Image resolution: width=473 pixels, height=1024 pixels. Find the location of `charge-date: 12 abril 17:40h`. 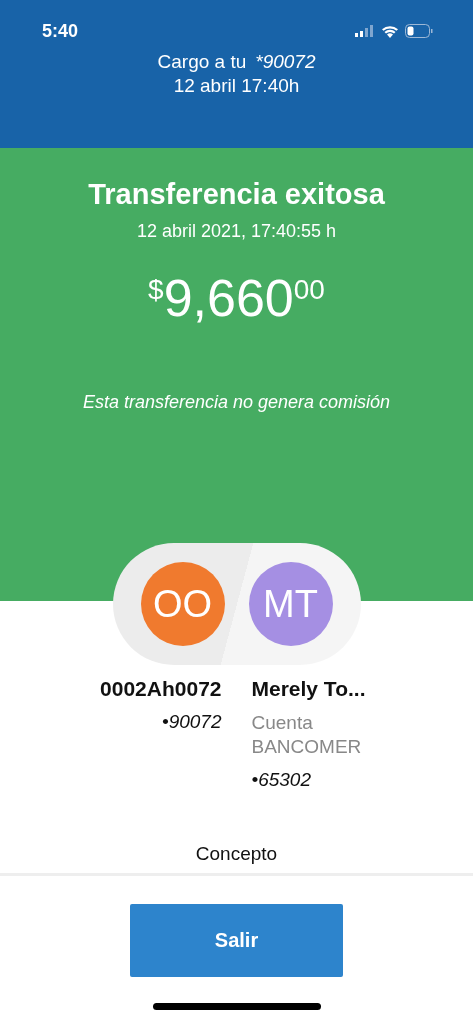

charge-date: 12 abril 17:40h is located at coordinates (236, 86).